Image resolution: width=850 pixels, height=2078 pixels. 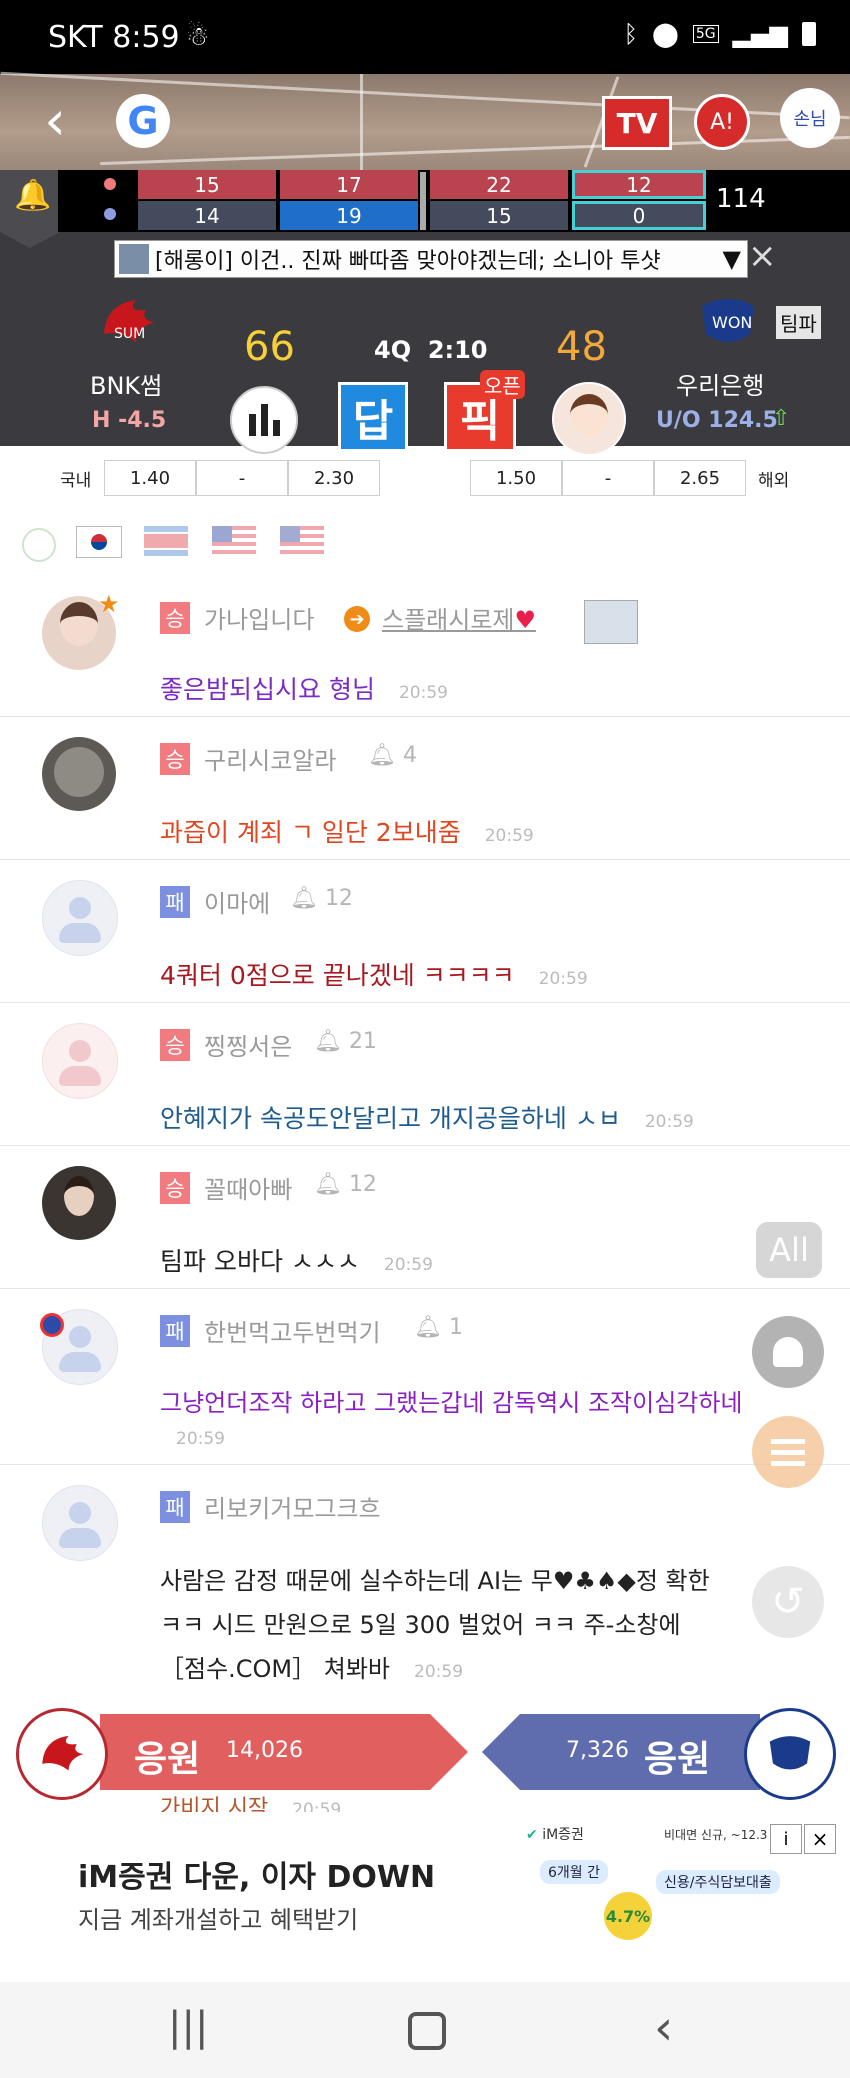 What do you see at coordinates (499, 215) in the screenshot?
I see `q3-away: 15` at bounding box center [499, 215].